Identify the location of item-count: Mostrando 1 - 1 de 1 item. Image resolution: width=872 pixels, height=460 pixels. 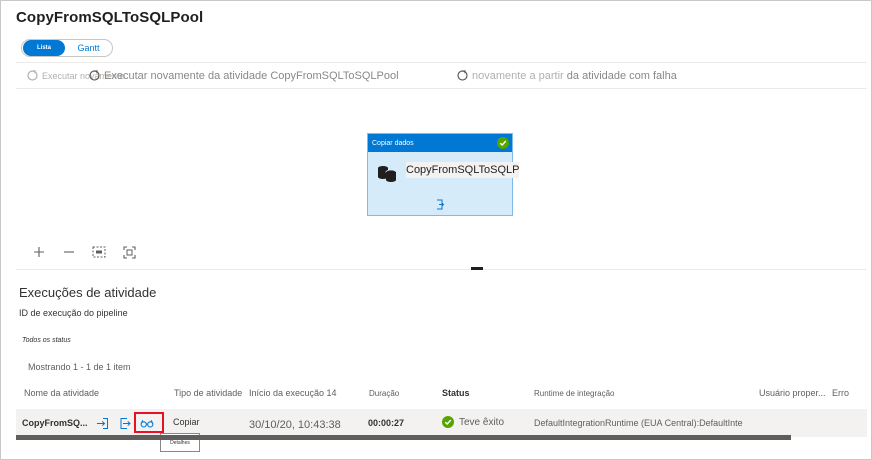
(79, 367).